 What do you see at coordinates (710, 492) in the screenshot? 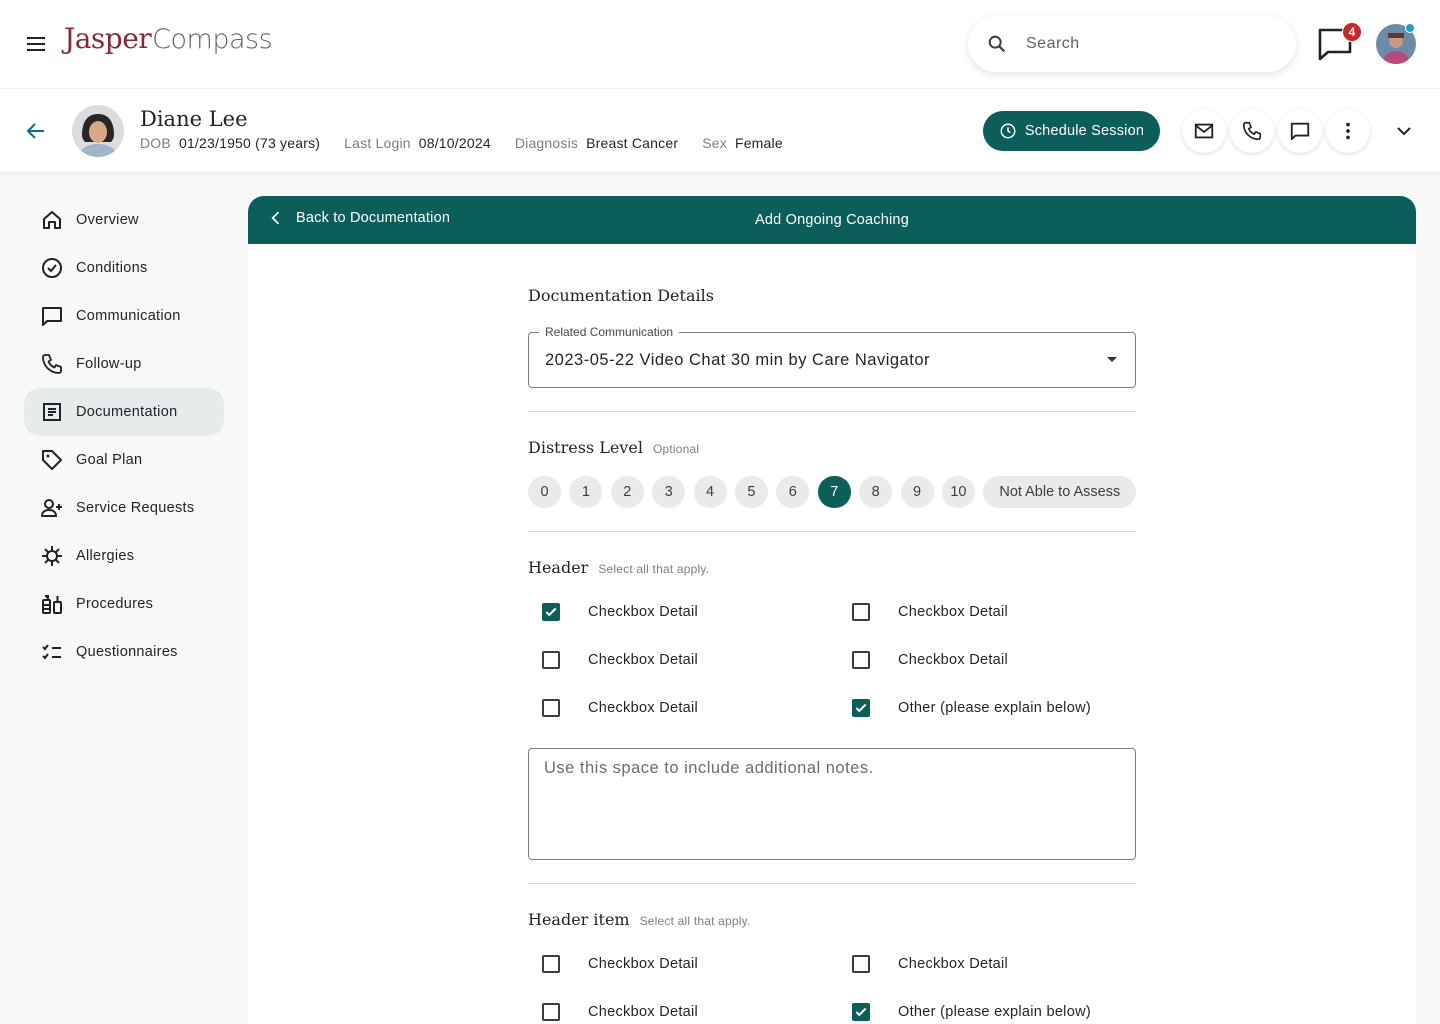
I see `distress-chip-4: 4` at bounding box center [710, 492].